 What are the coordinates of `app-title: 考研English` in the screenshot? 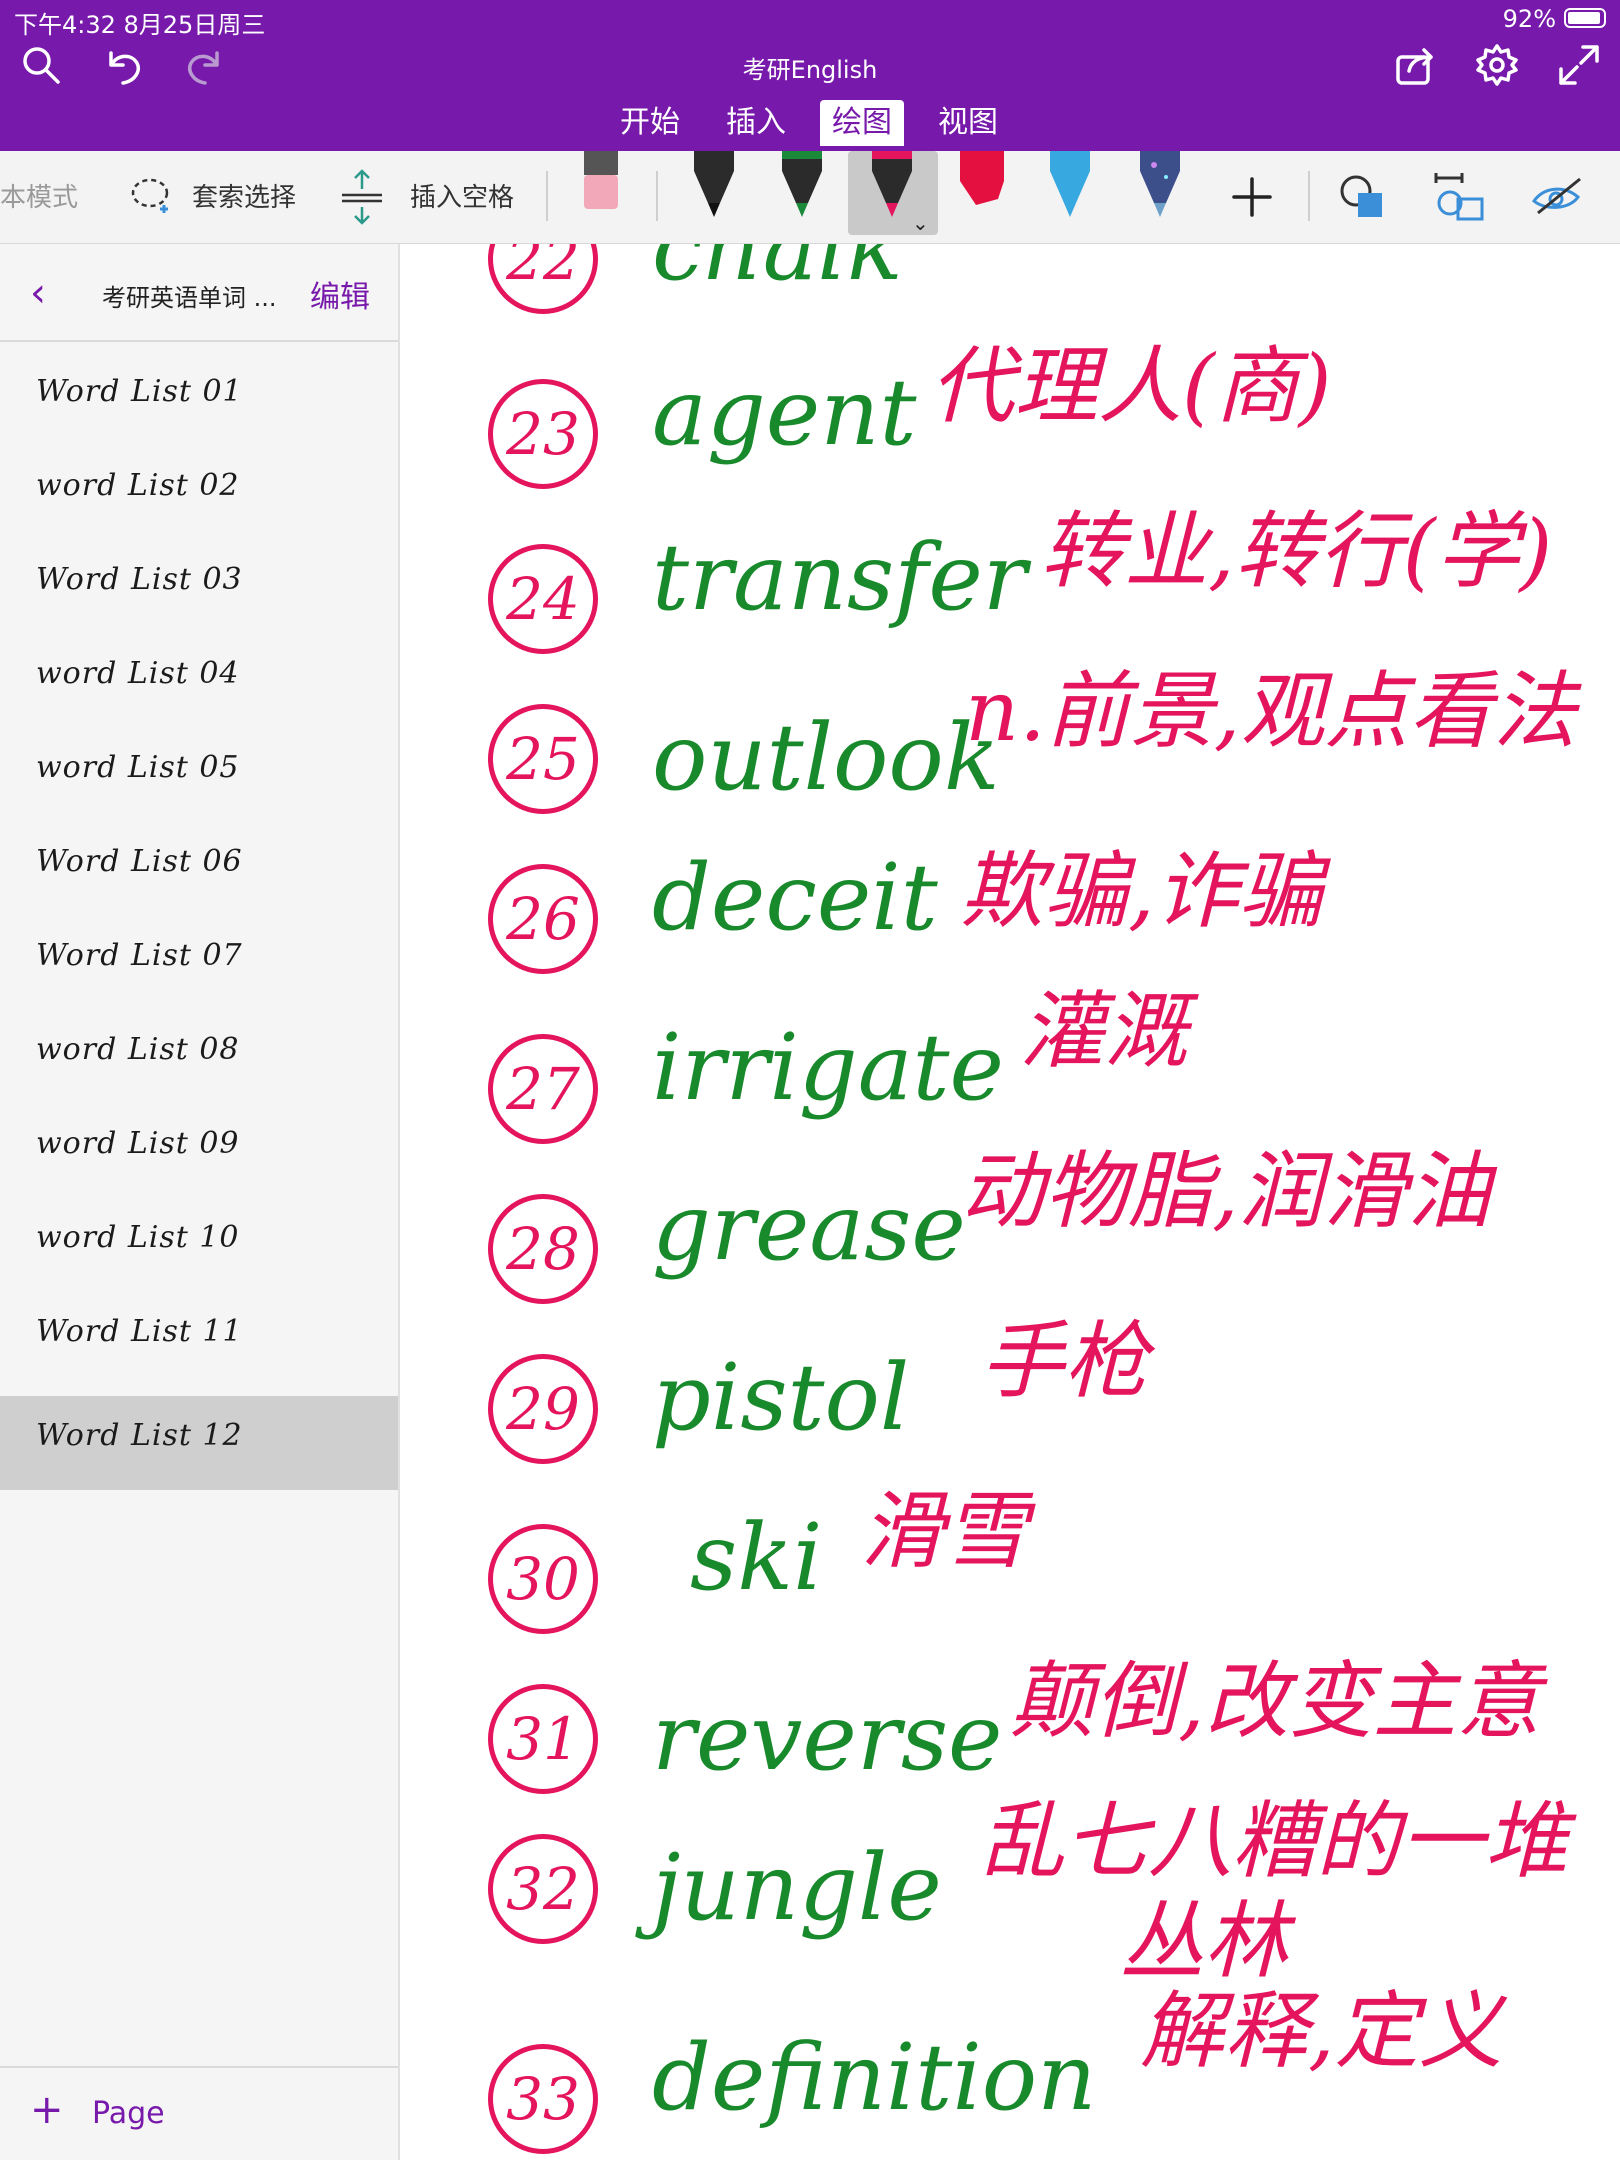 It's located at (810, 70).